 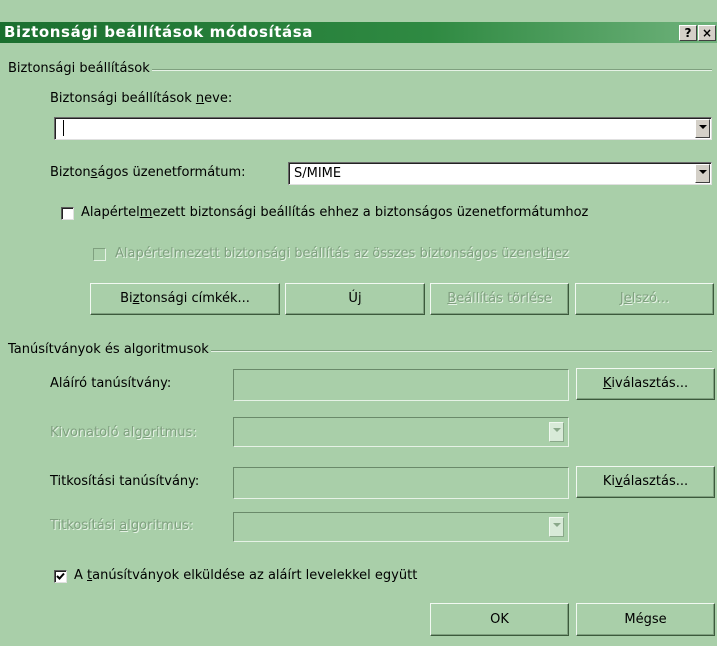 I want to click on ok-button: OK, so click(x=499, y=619).